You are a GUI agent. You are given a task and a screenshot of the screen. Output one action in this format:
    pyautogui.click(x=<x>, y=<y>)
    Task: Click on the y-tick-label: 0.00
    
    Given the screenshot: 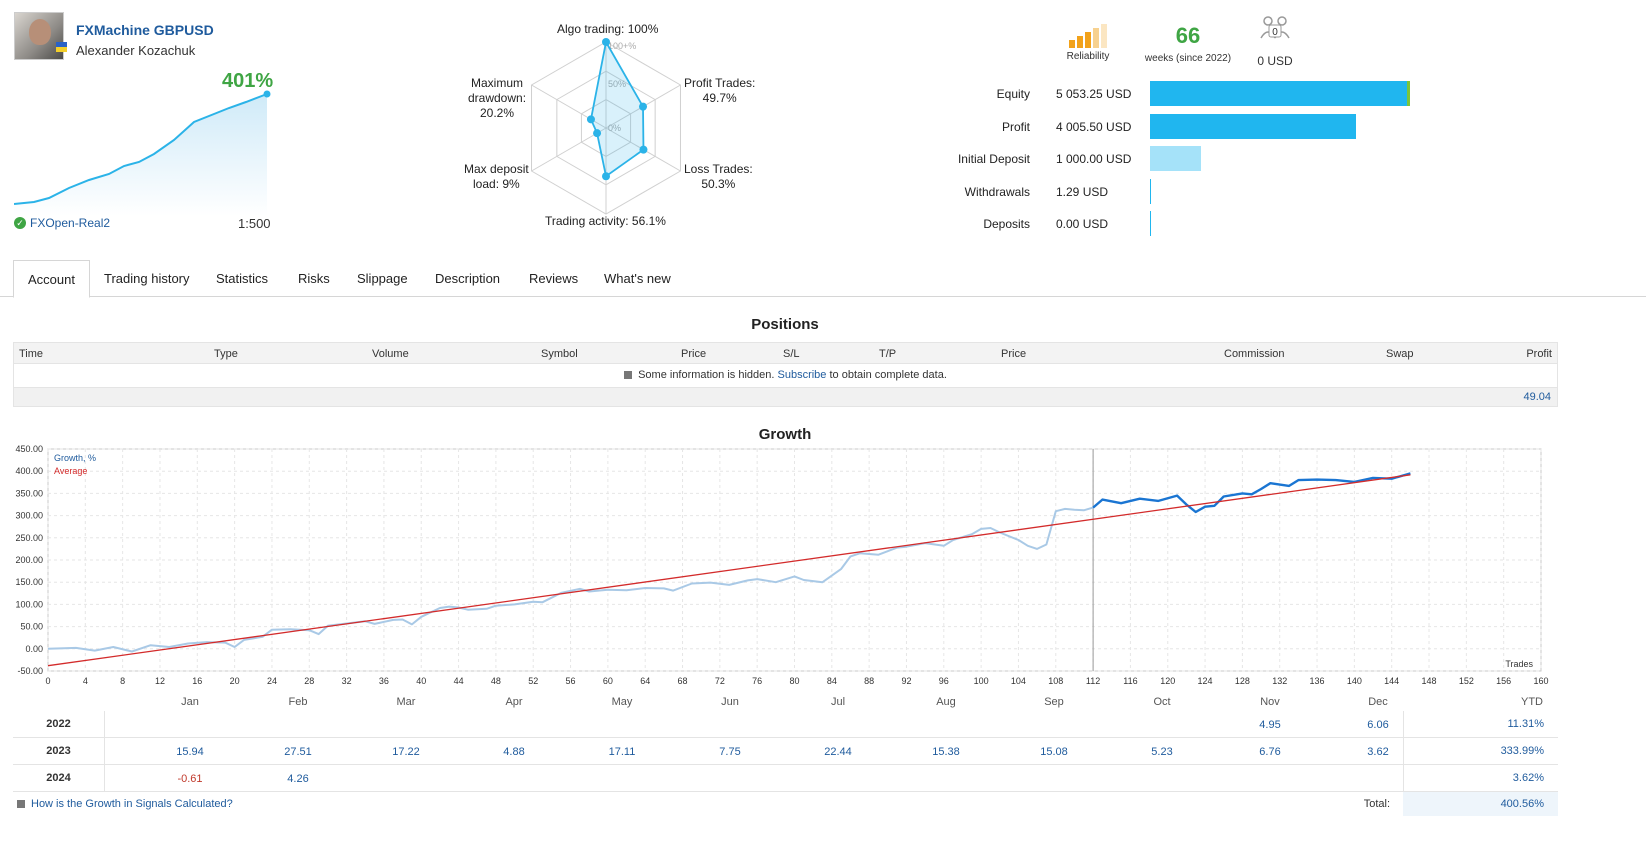 What is the action you would take?
    pyautogui.click(x=34, y=649)
    